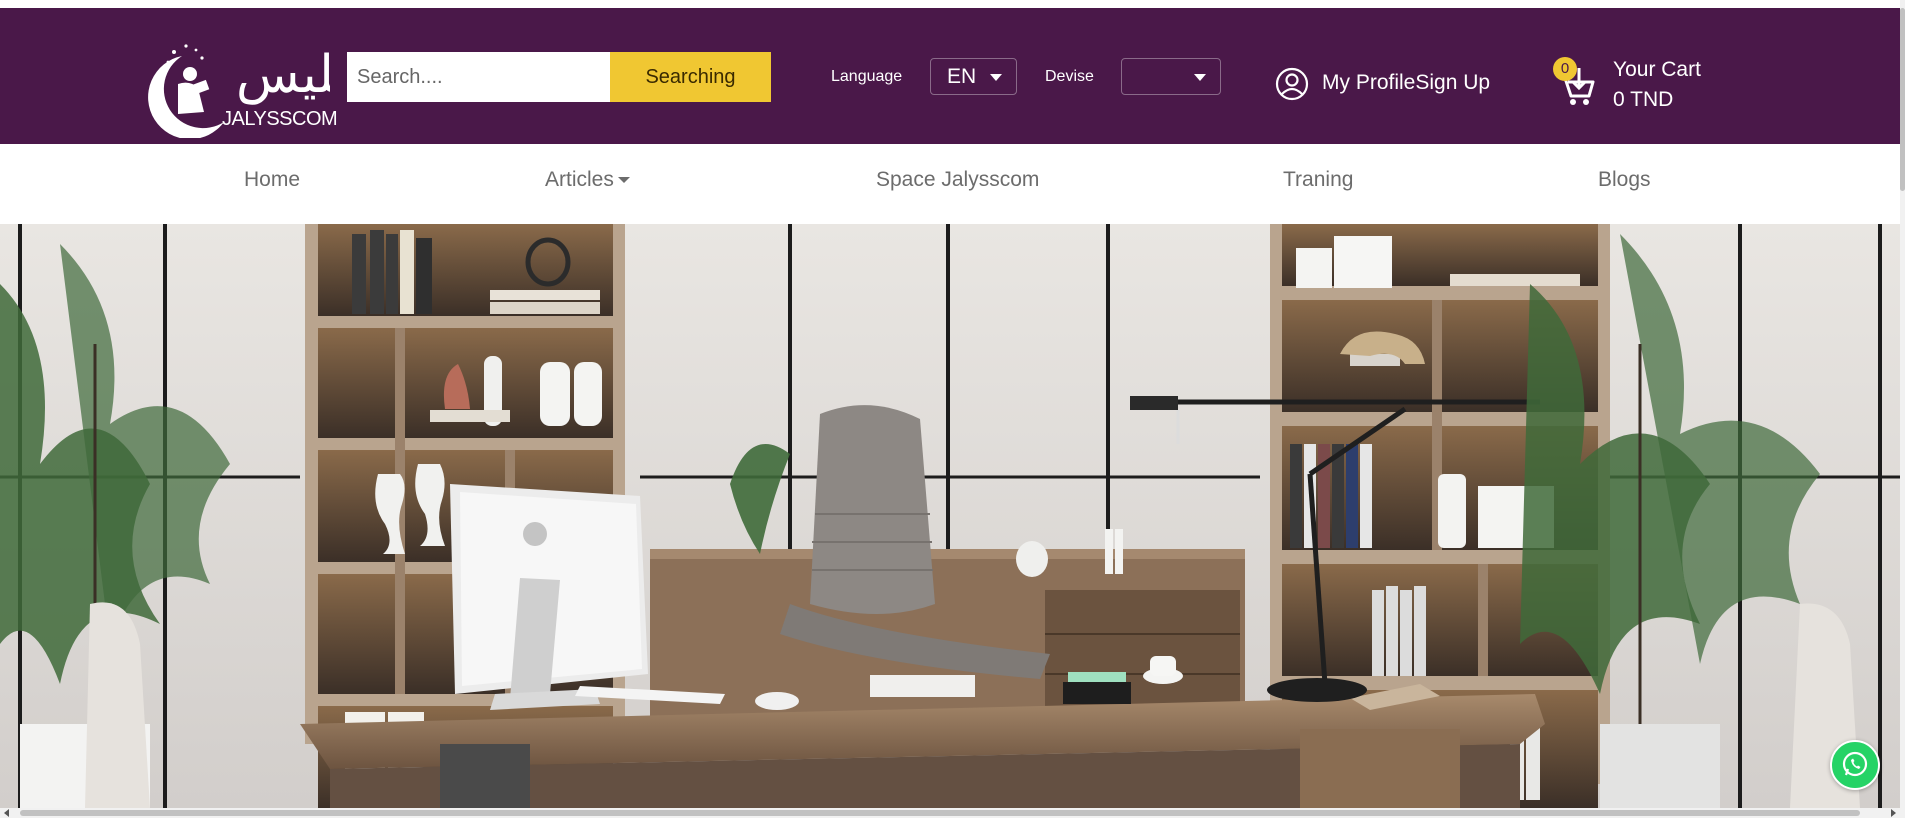  Describe the element at coordinates (952, 4) in the screenshot. I see `top-strip` at that location.